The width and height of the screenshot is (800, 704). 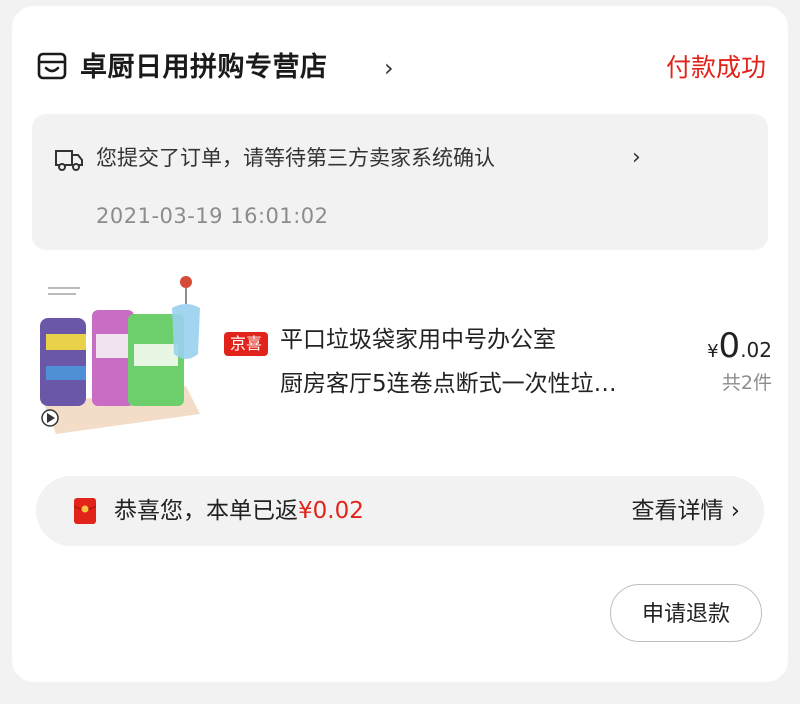 What do you see at coordinates (686, 613) in the screenshot?
I see `refund-button: 申请退款` at bounding box center [686, 613].